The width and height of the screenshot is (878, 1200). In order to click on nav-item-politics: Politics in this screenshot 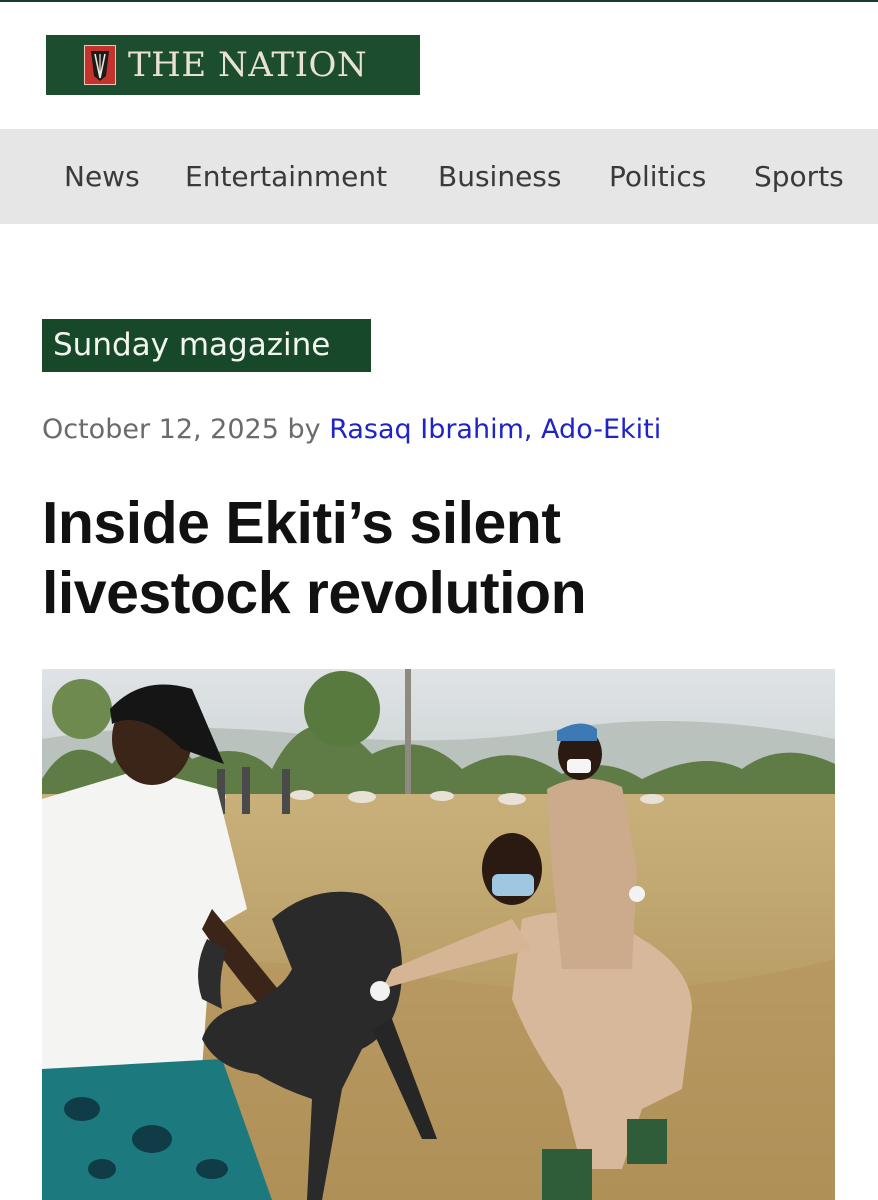, I will do `click(657, 176)`.